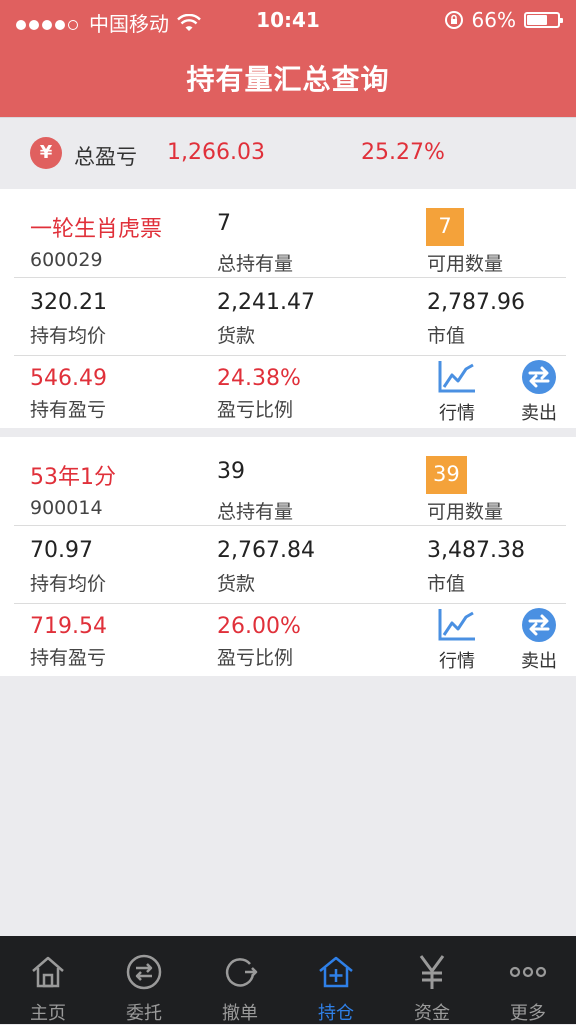 The image size is (576, 1025). I want to click on holding-pl-value: 546.49, so click(68, 378).